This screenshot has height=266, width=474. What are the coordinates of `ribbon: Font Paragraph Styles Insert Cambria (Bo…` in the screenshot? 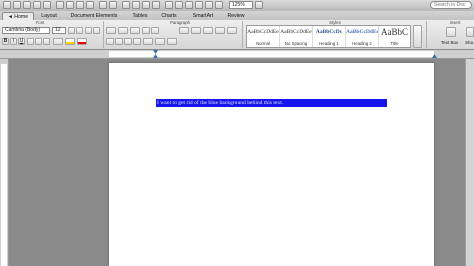 It's located at (237, 35).